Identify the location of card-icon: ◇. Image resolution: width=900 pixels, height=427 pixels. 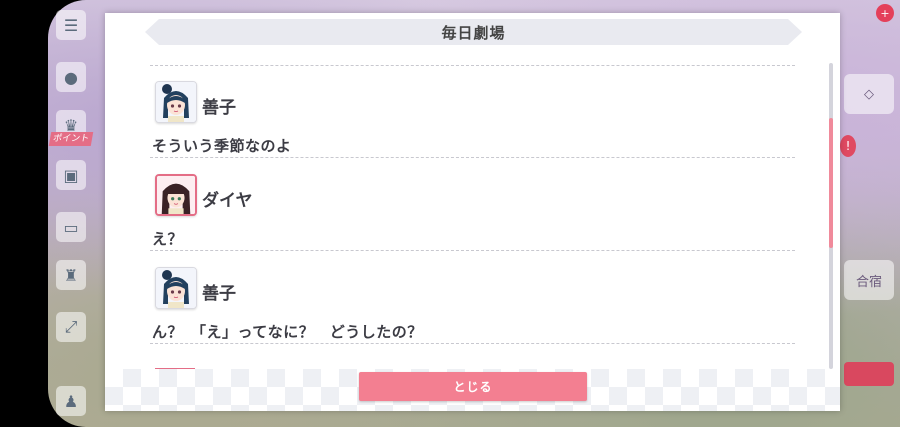
(869, 94).